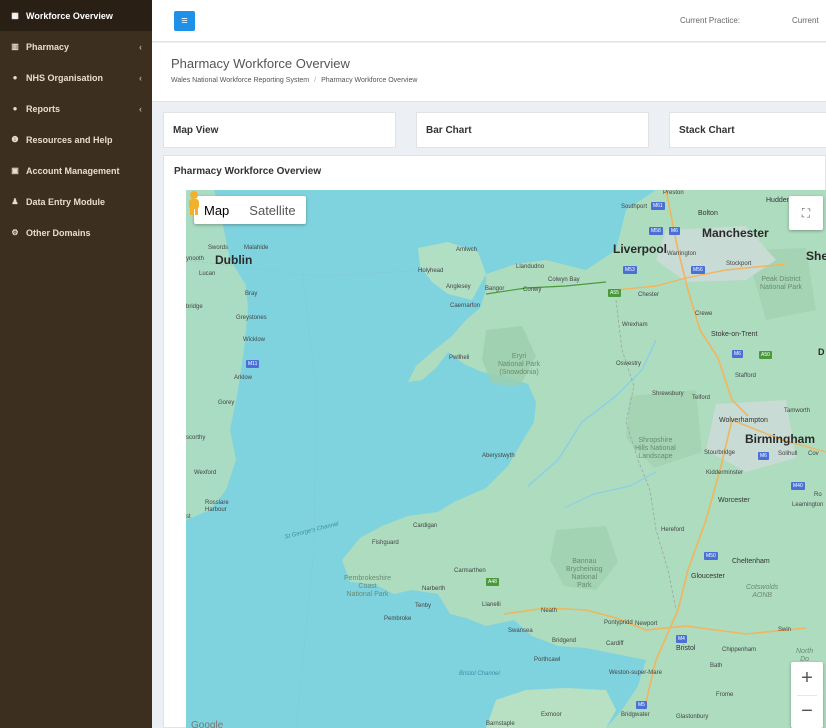 Image resolution: width=826 pixels, height=728 pixels. I want to click on sidebar-item-other-domains: ⚙ Other Domains, so click(76, 232).